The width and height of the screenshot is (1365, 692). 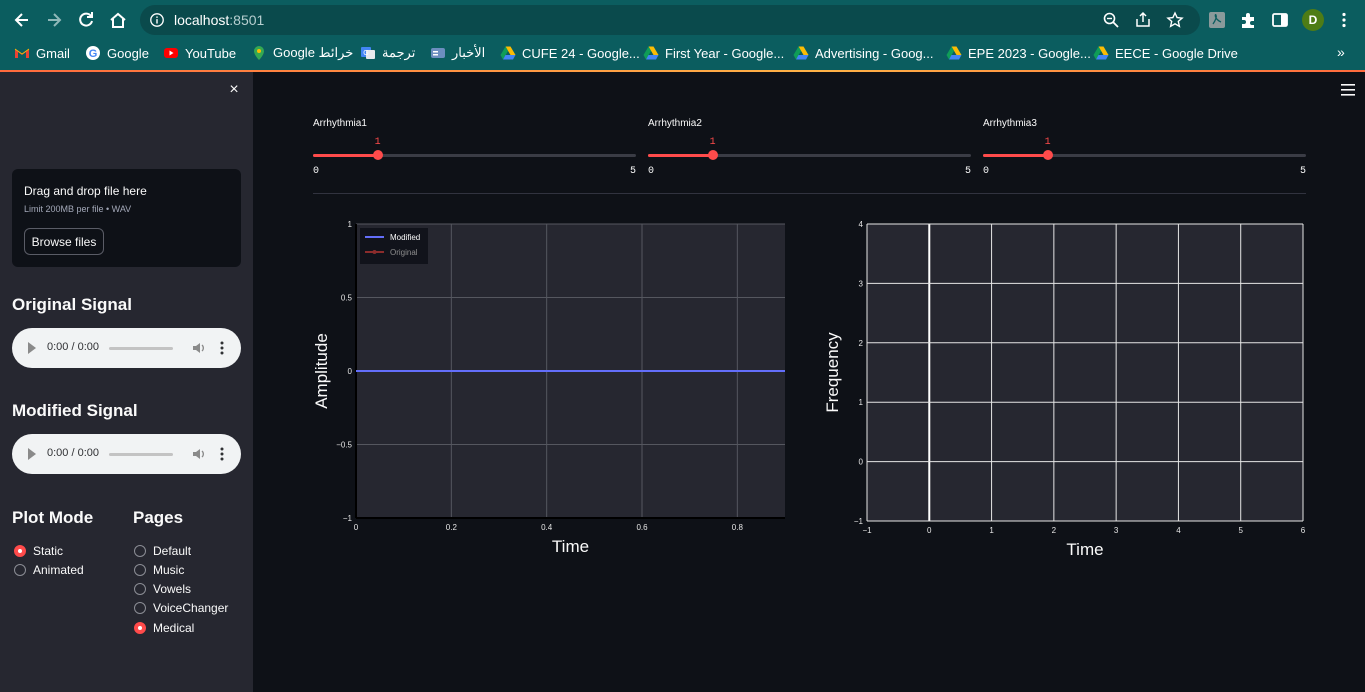 What do you see at coordinates (199, 53) in the screenshot?
I see `bookmark-youtube: YouTube` at bounding box center [199, 53].